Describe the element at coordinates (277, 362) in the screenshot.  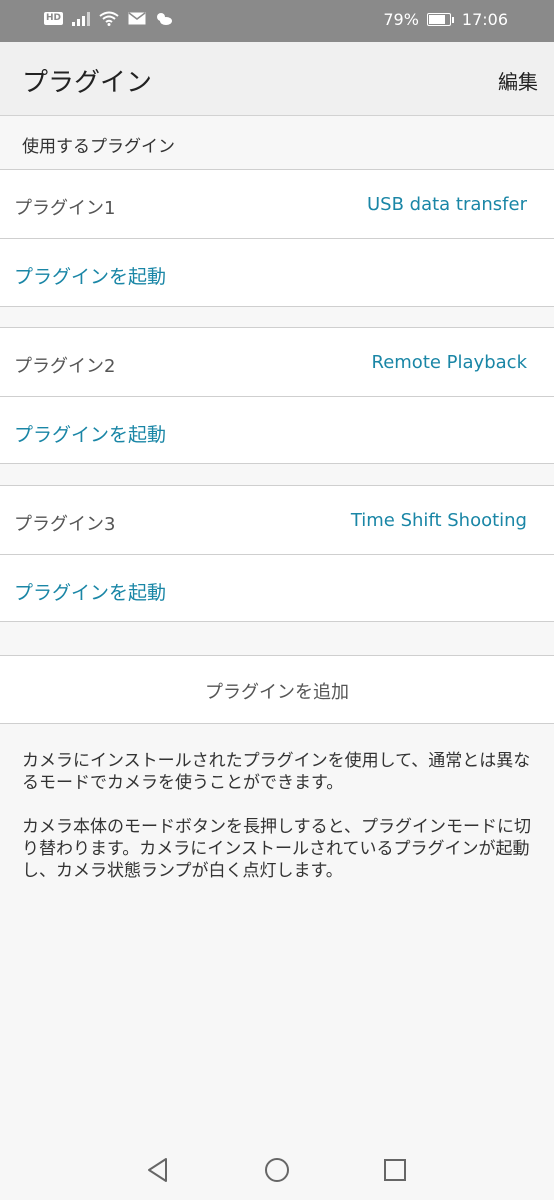
I see `plugin-row-2: プラグイン2 Remote Playback` at that location.